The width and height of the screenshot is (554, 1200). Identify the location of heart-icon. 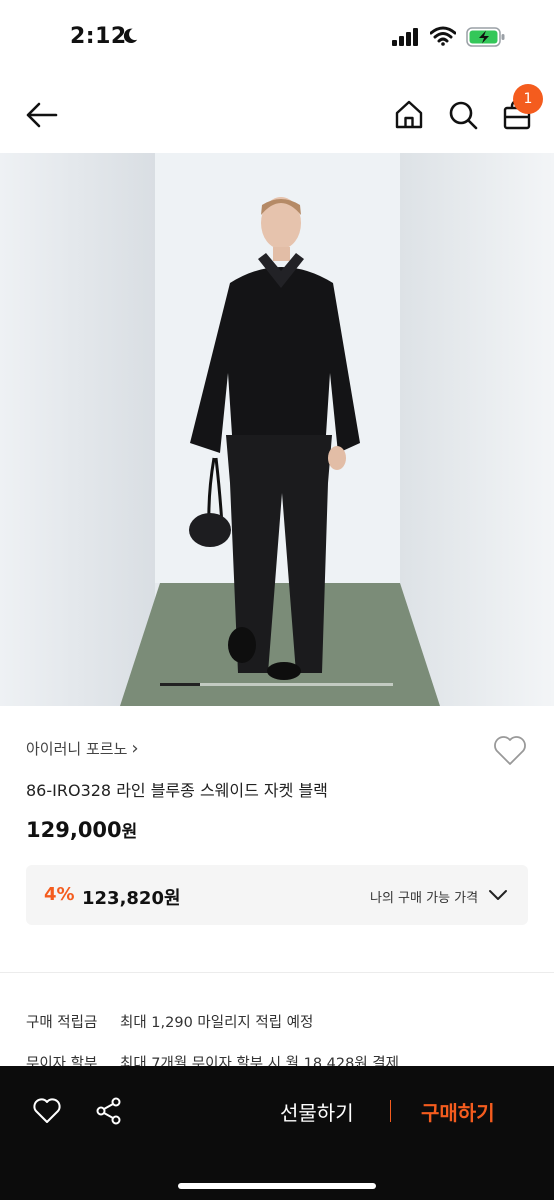
(47, 1111).